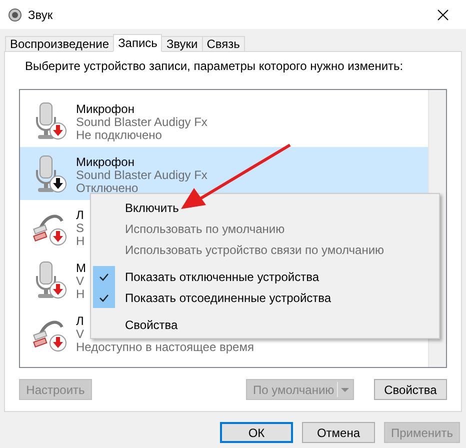  Describe the element at coordinates (214, 66) in the screenshot. I see `instruction-text: Выберите устройство записи, параметры которого нужно изменить:` at that location.